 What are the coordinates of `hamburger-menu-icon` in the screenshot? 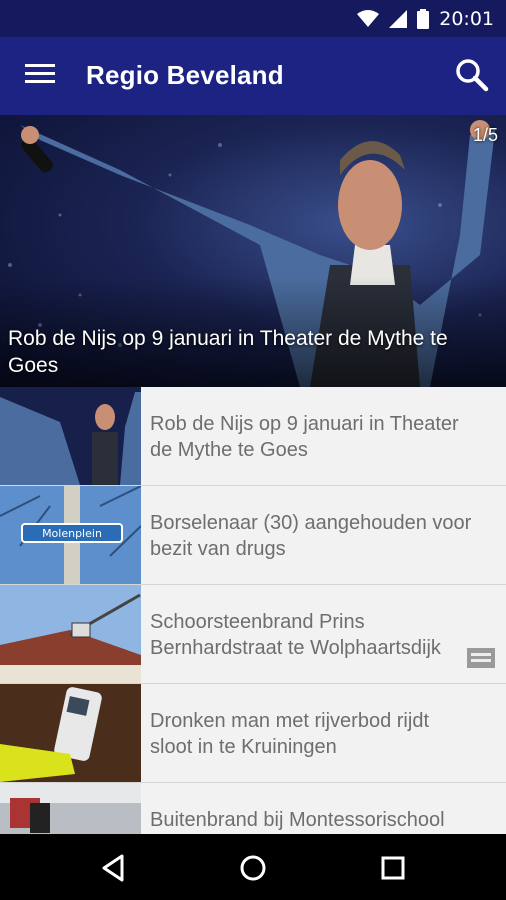 It's located at (40, 76).